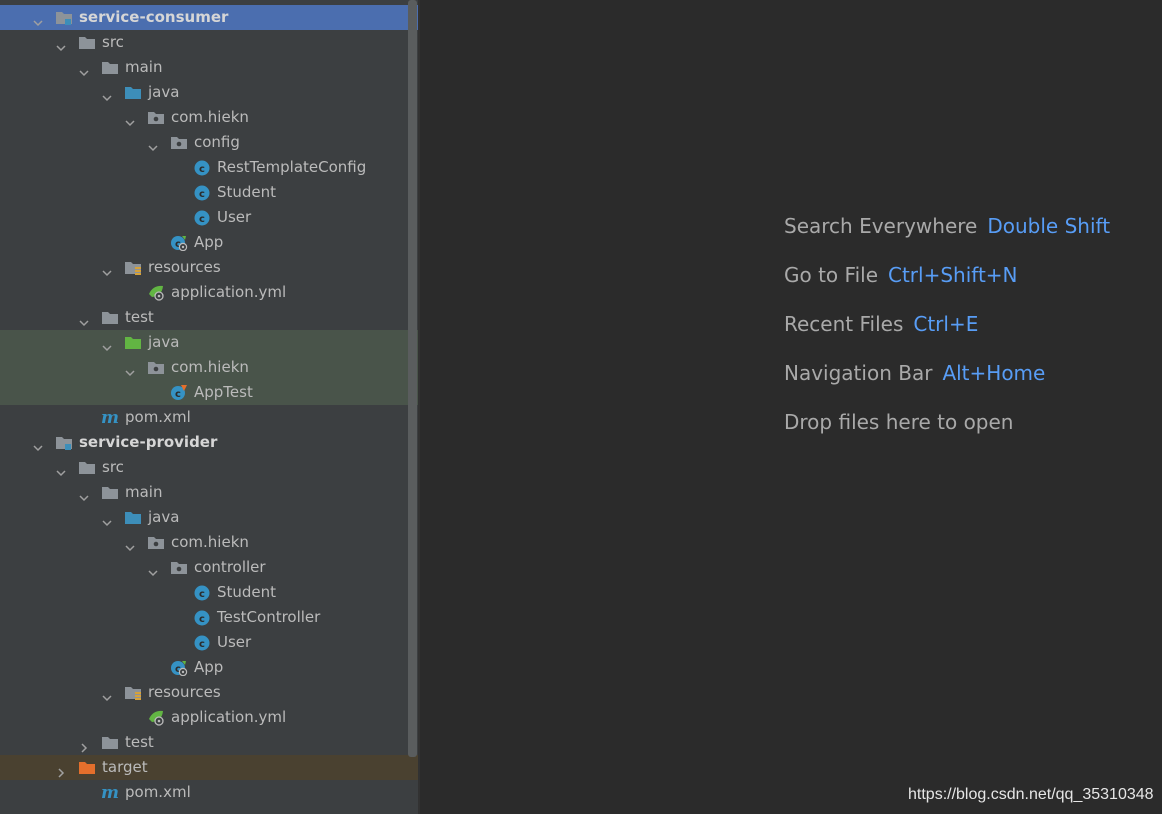 This screenshot has height=814, width=1162. What do you see at coordinates (148, 442) in the screenshot?
I see `tree-row-label: service-provider` at bounding box center [148, 442].